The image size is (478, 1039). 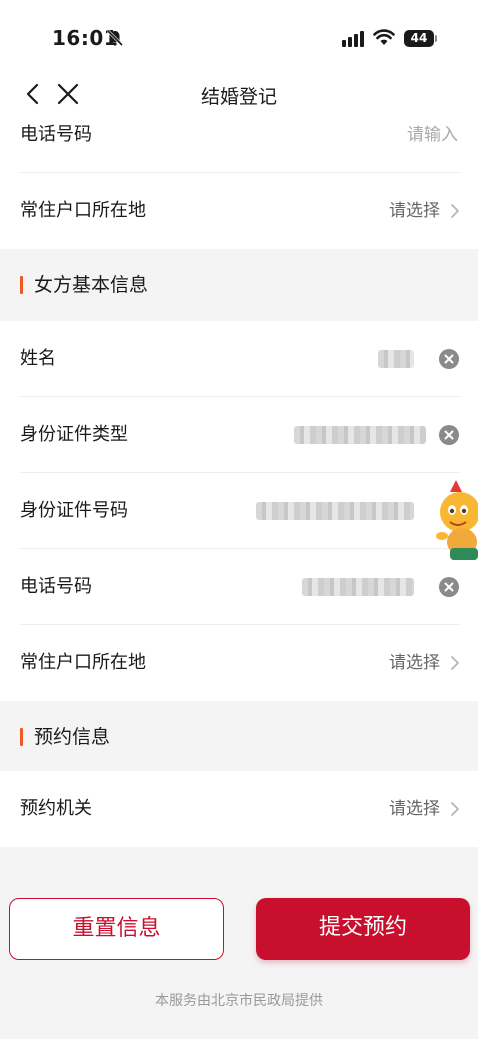 What do you see at coordinates (74, 510) in the screenshot?
I see `id-number-label: 身份证件号码` at bounding box center [74, 510].